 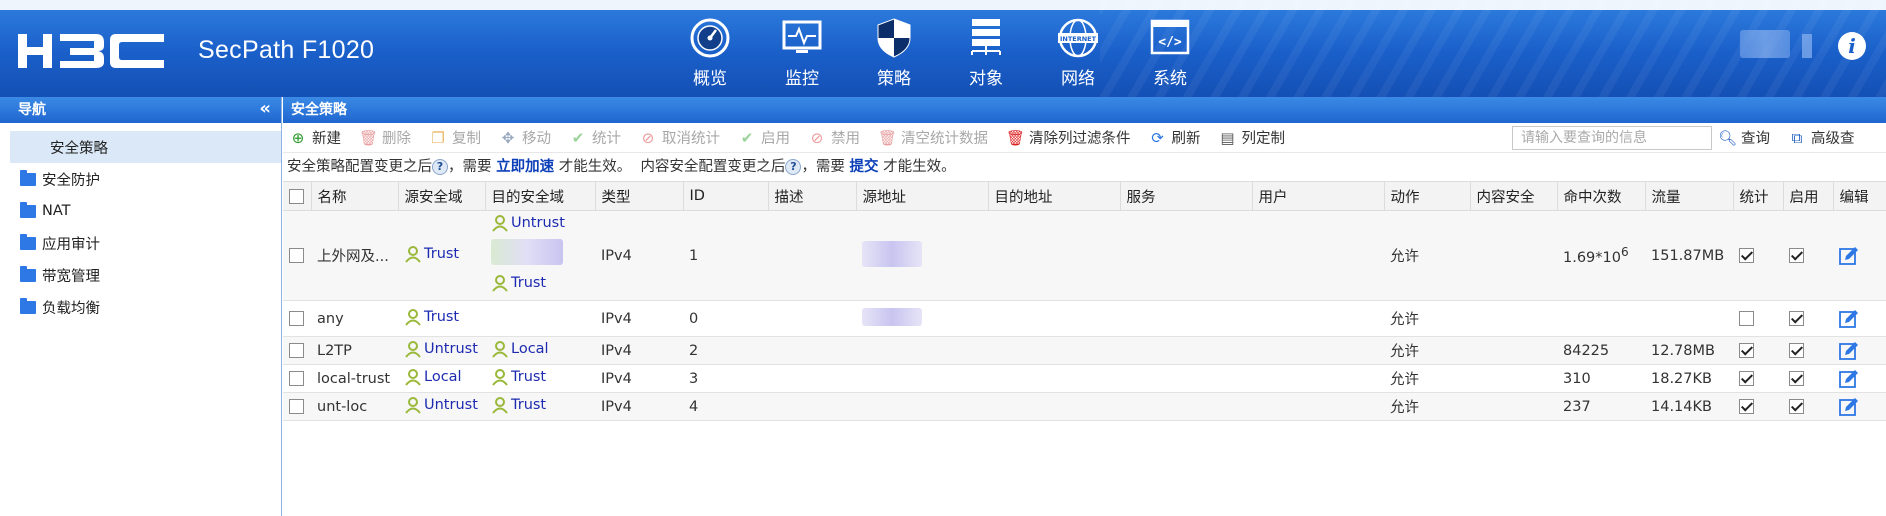 I want to click on copy-button: ❐ 复制, so click(x=455, y=137).